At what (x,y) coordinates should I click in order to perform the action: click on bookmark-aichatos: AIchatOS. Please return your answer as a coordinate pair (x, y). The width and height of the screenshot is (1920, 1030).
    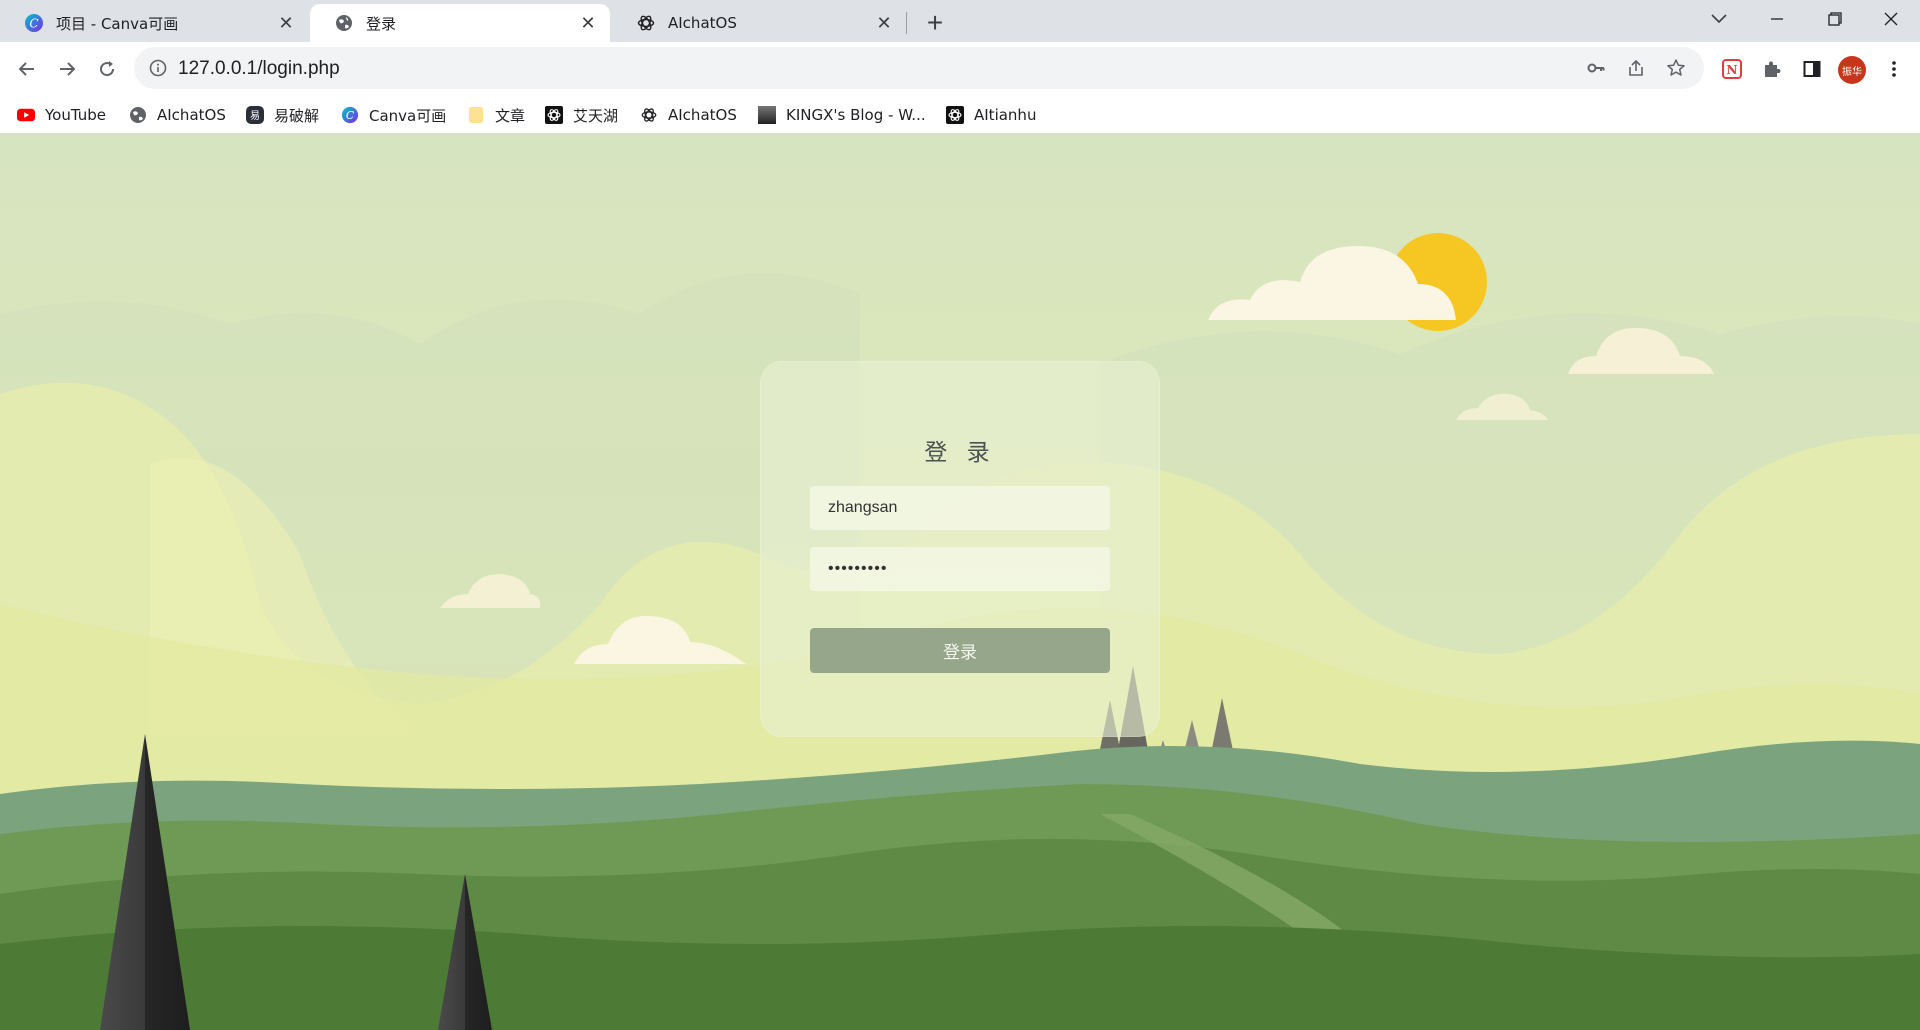
    Looking at the image, I should click on (177, 115).